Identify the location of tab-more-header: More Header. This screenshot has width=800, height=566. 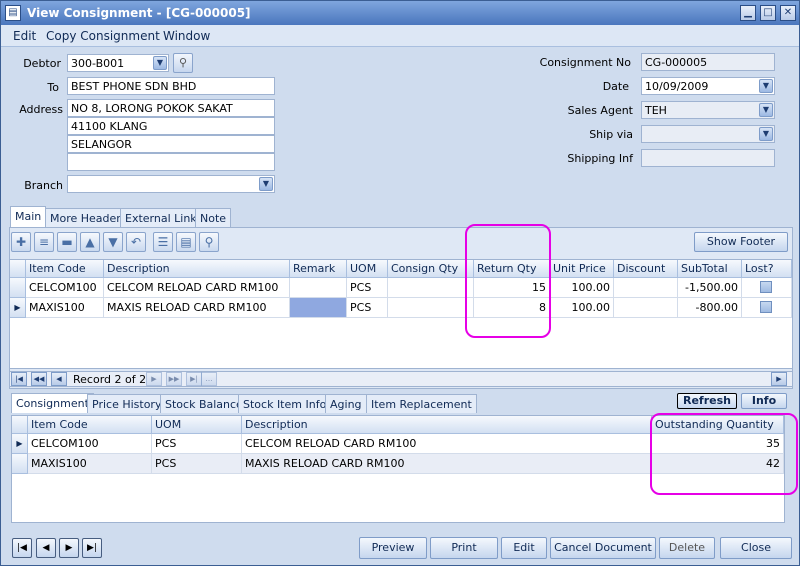
(85, 217).